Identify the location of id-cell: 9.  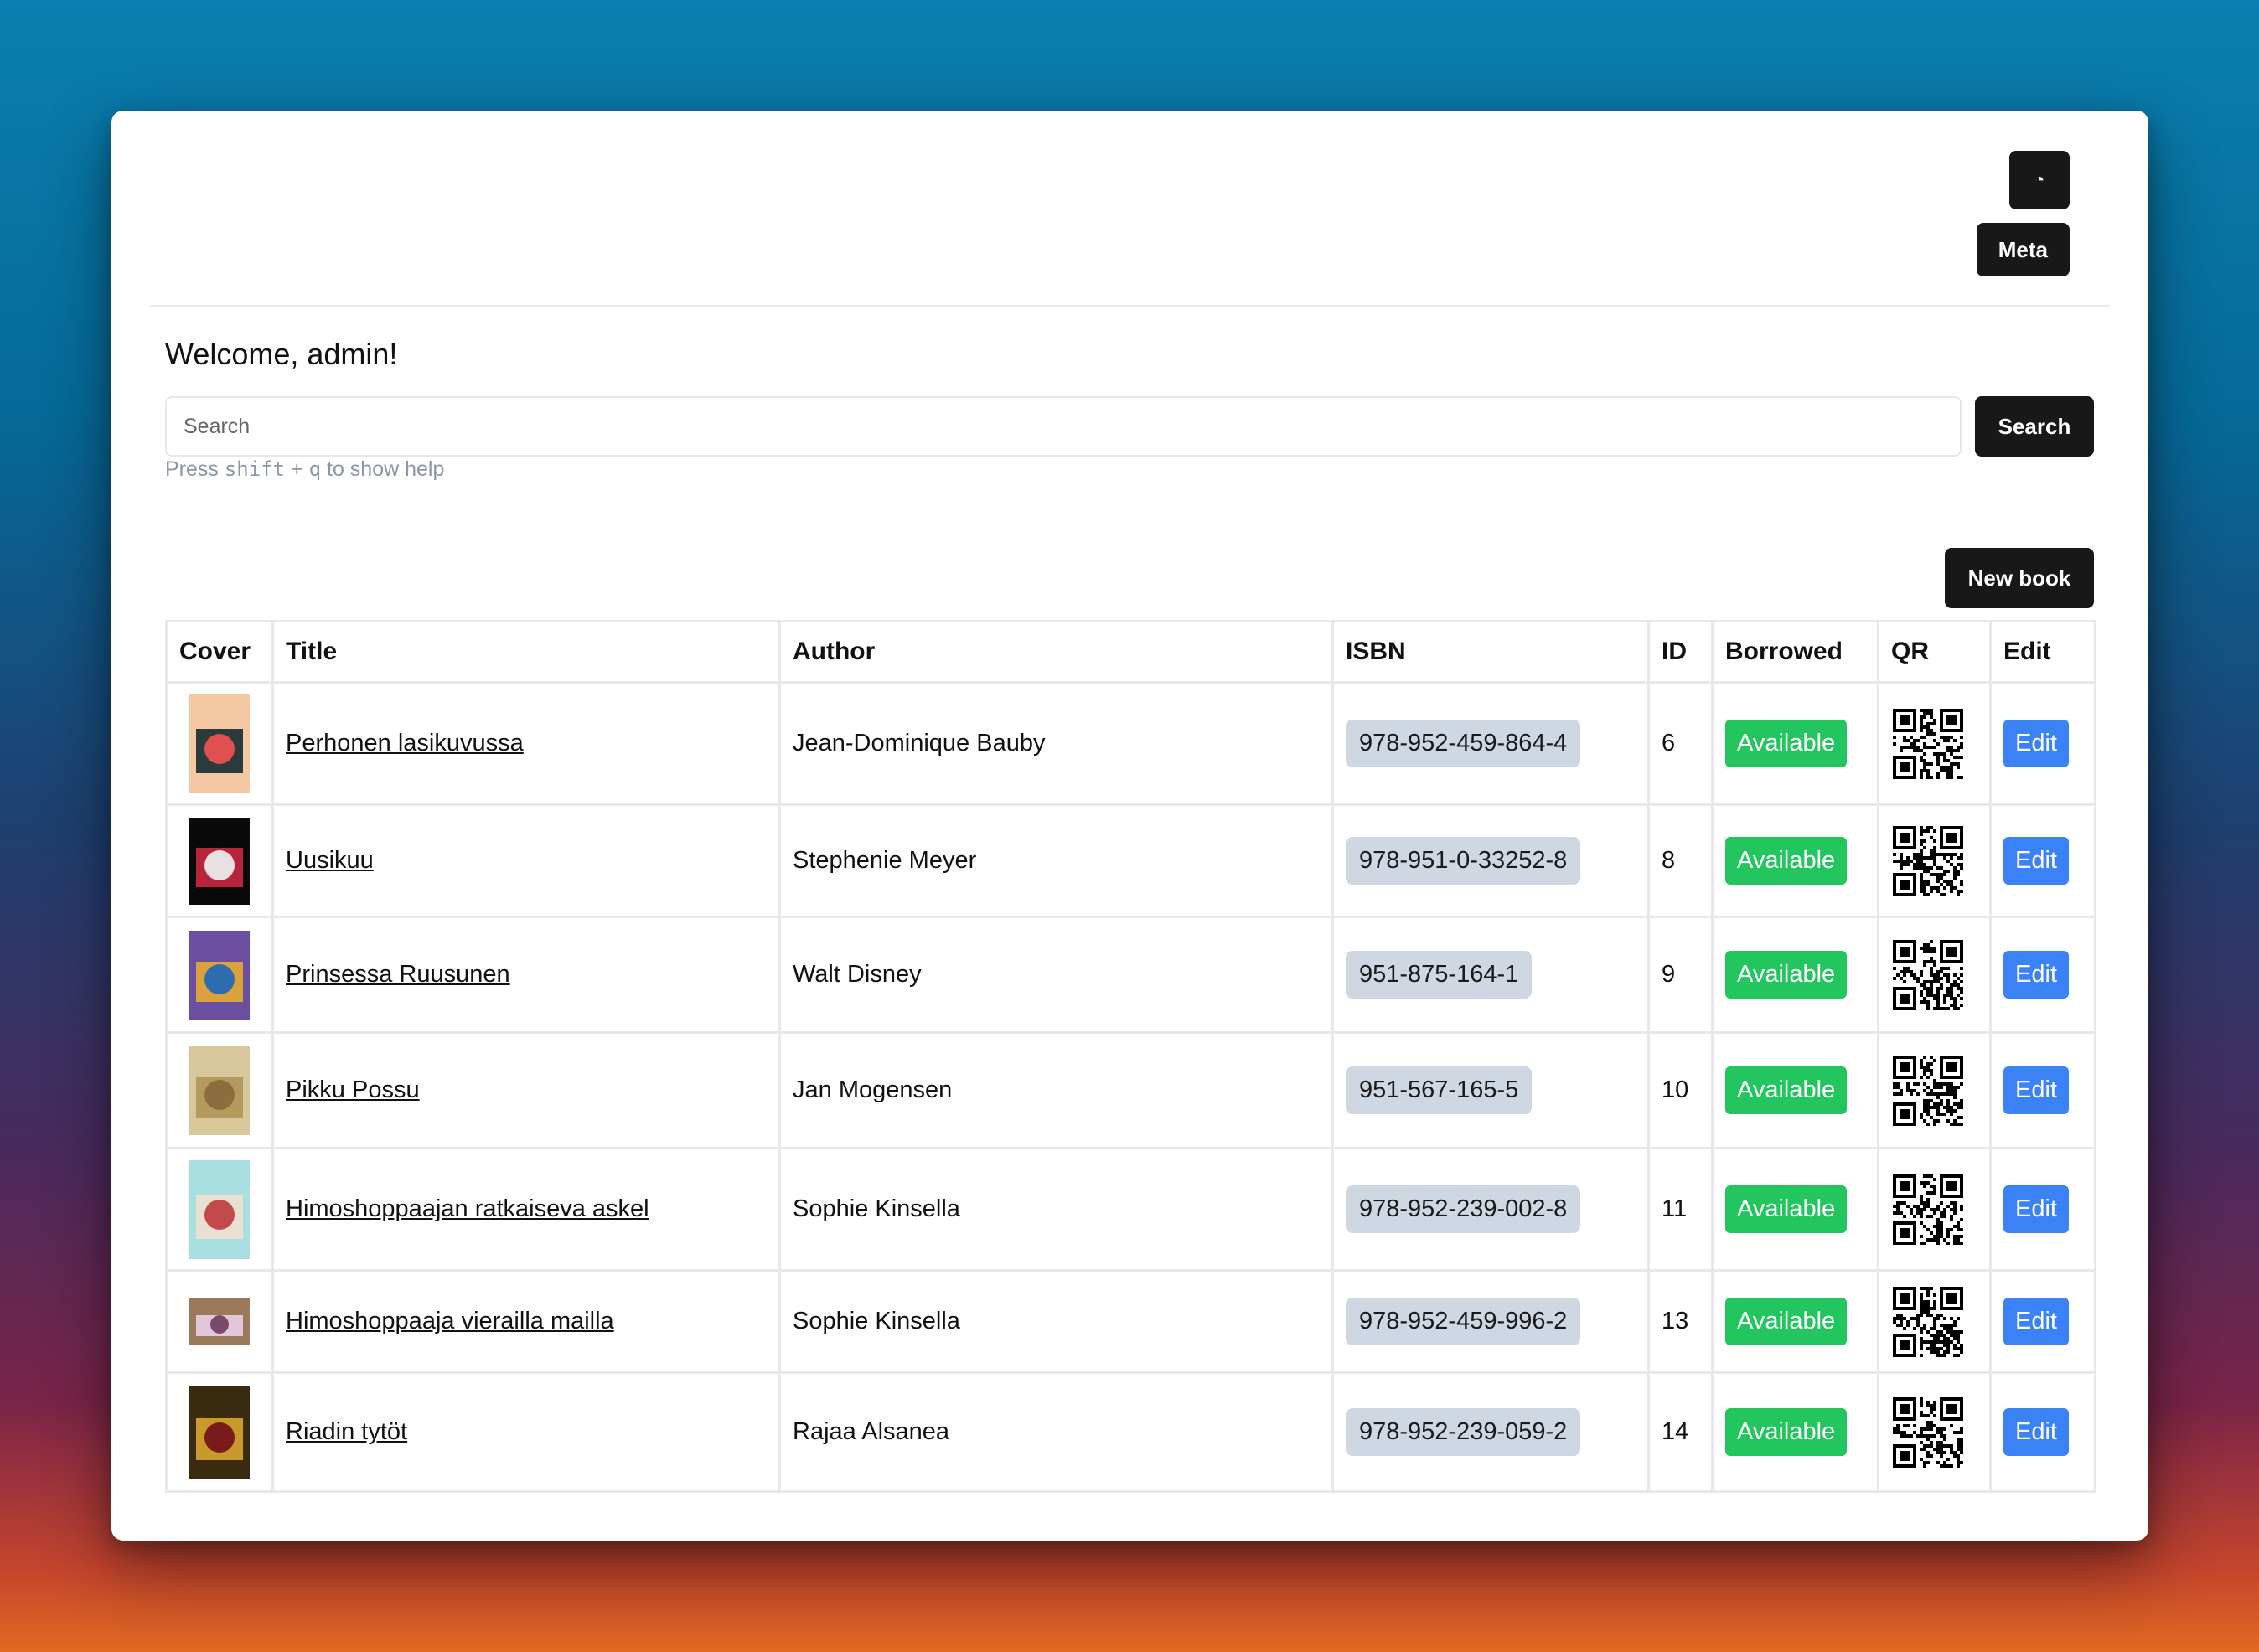
(1680, 975).